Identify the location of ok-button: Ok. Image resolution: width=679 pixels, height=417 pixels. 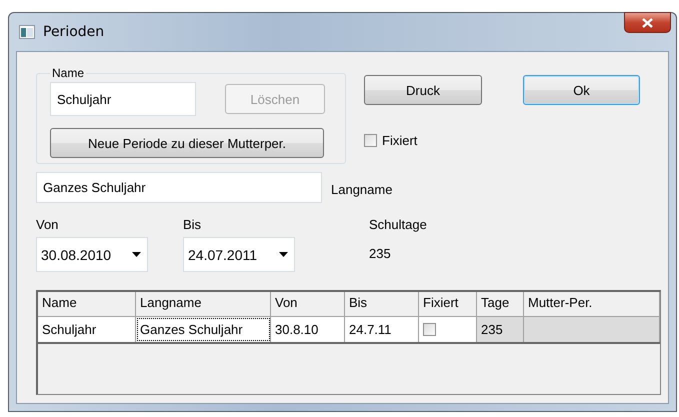
(581, 90).